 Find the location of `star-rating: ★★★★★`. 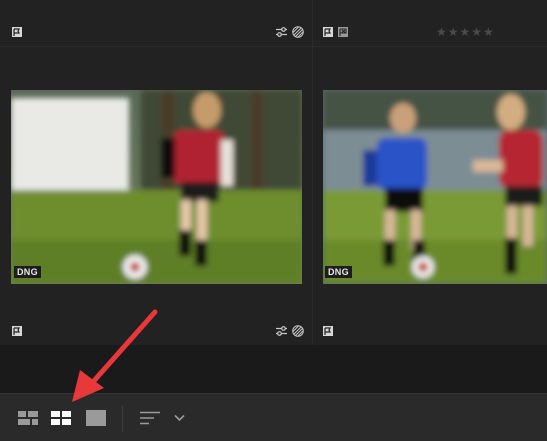

star-rating: ★★★★★ is located at coordinates (465, 32).